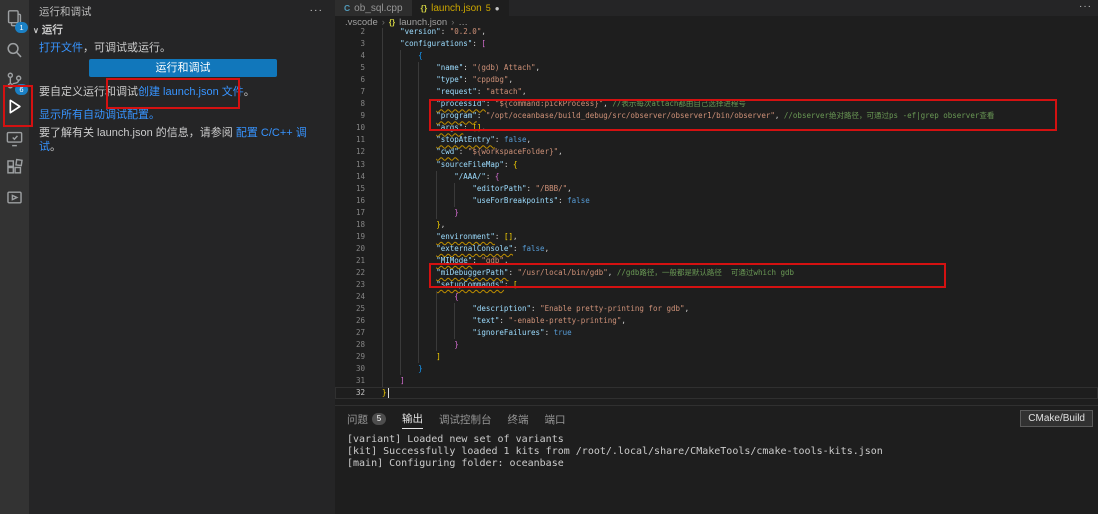 The width and height of the screenshot is (1098, 514). Describe the element at coordinates (455, 439) in the screenshot. I see `output-line: [variant] Loaded new set of variants` at that location.